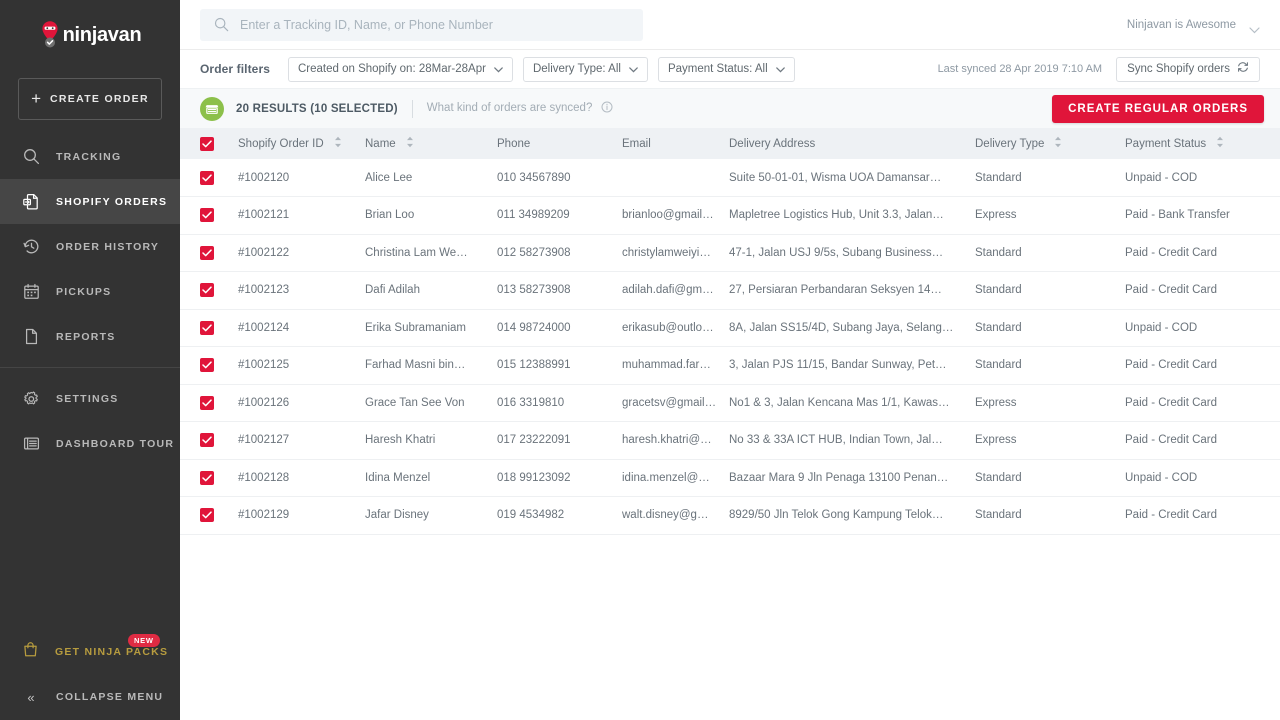 The width and height of the screenshot is (1280, 720). What do you see at coordinates (559, 215) in the screenshot?
I see `cell-phone: 011 34989209` at bounding box center [559, 215].